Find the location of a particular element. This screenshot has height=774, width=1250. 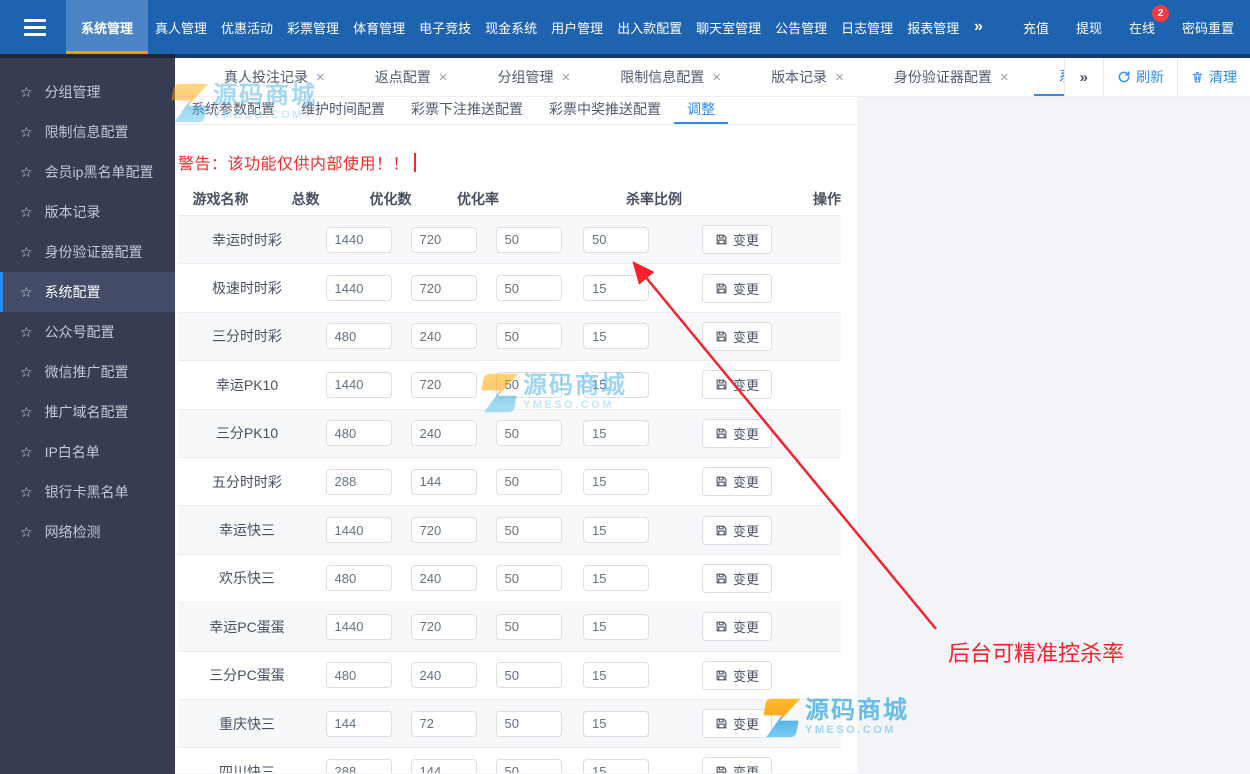

subtab: 彩票下注推送配置 is located at coordinates (467, 110).